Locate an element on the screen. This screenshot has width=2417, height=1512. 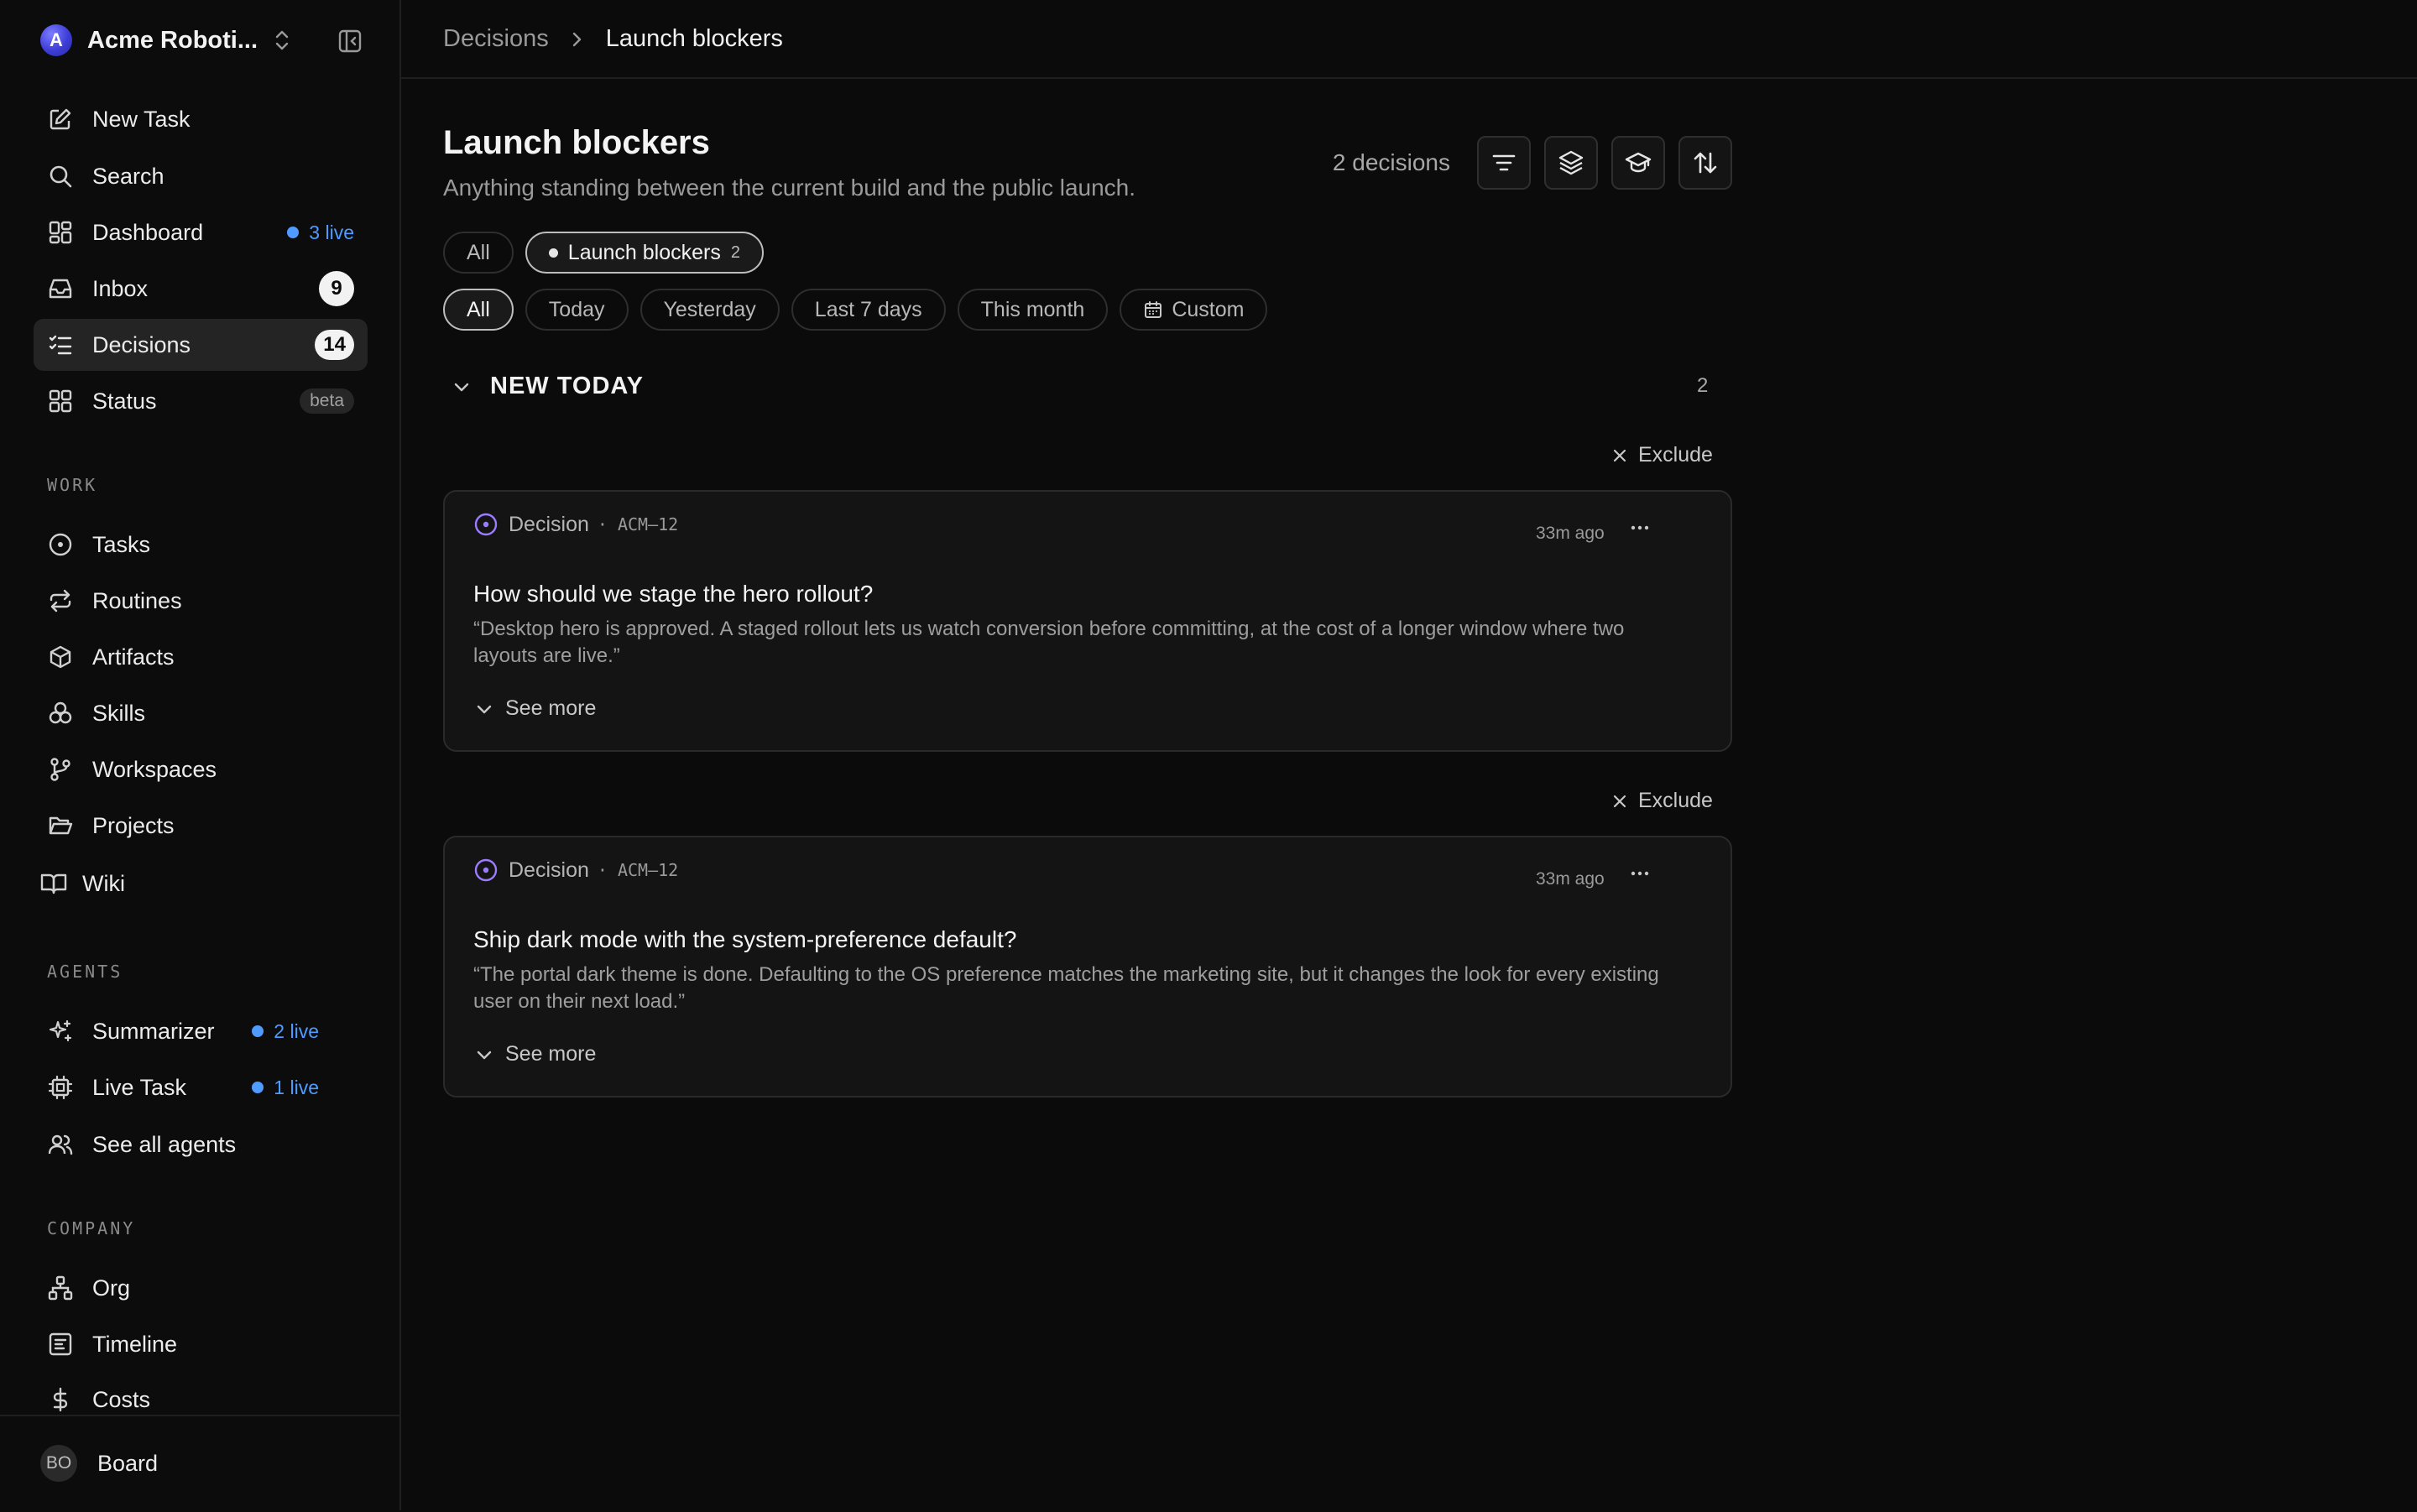
workspace-avatar: A is located at coordinates (56, 40).